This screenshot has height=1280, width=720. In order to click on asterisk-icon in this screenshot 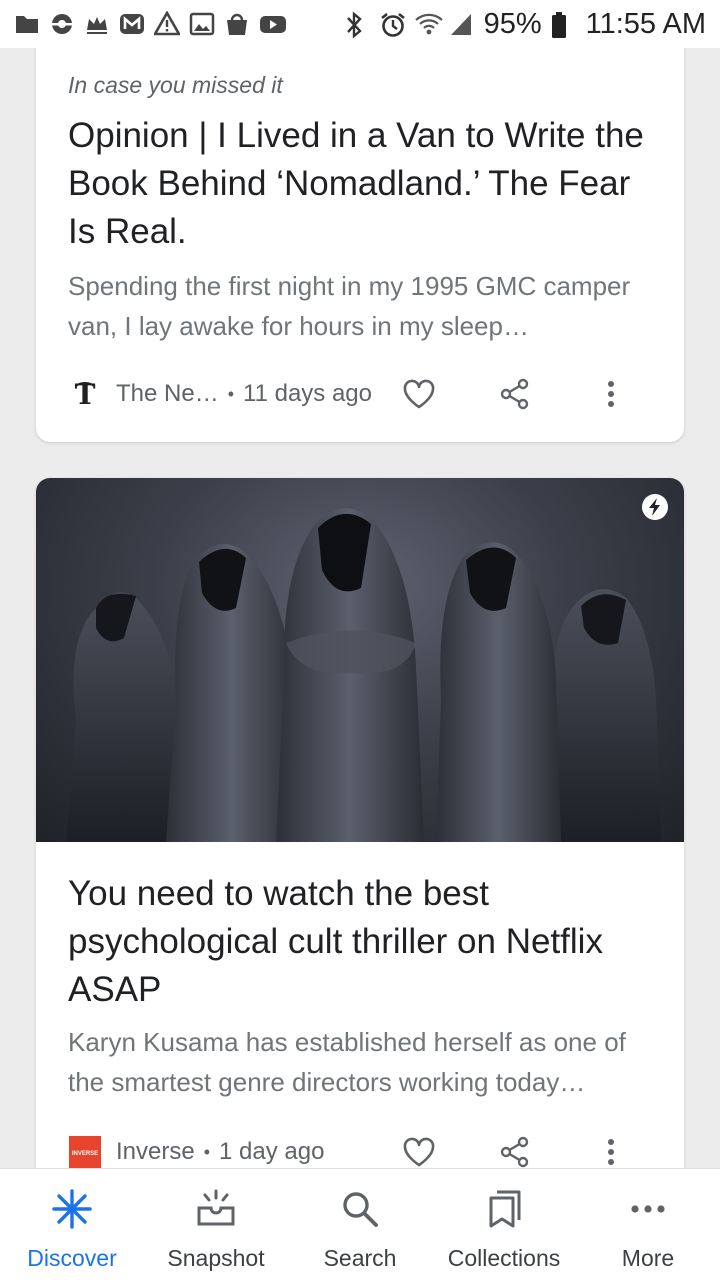, I will do `click(72, 1209)`.